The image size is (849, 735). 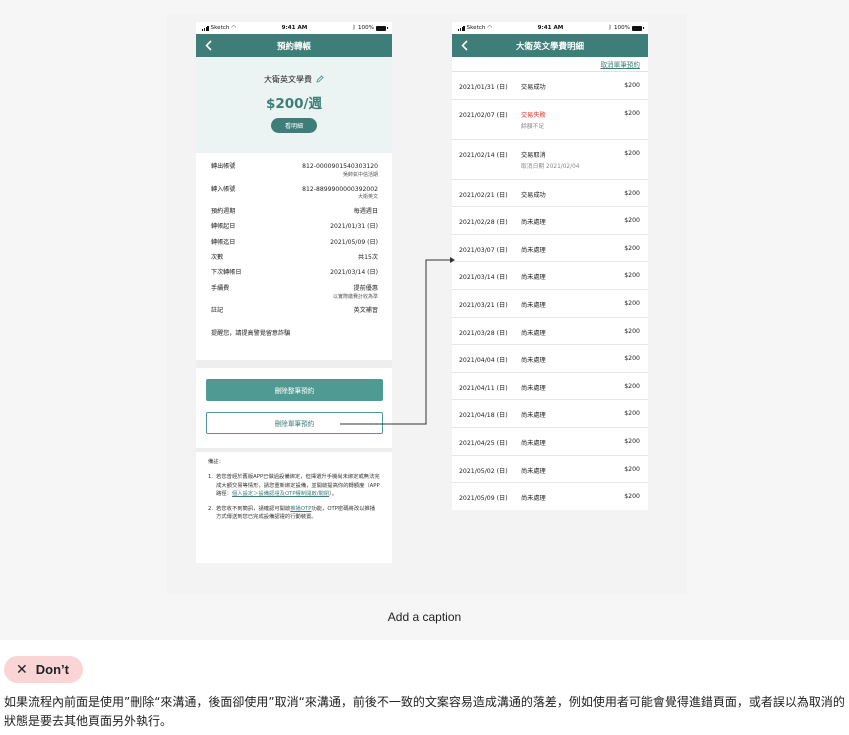 I want to click on detail-value: 共15次, so click(x=368, y=258).